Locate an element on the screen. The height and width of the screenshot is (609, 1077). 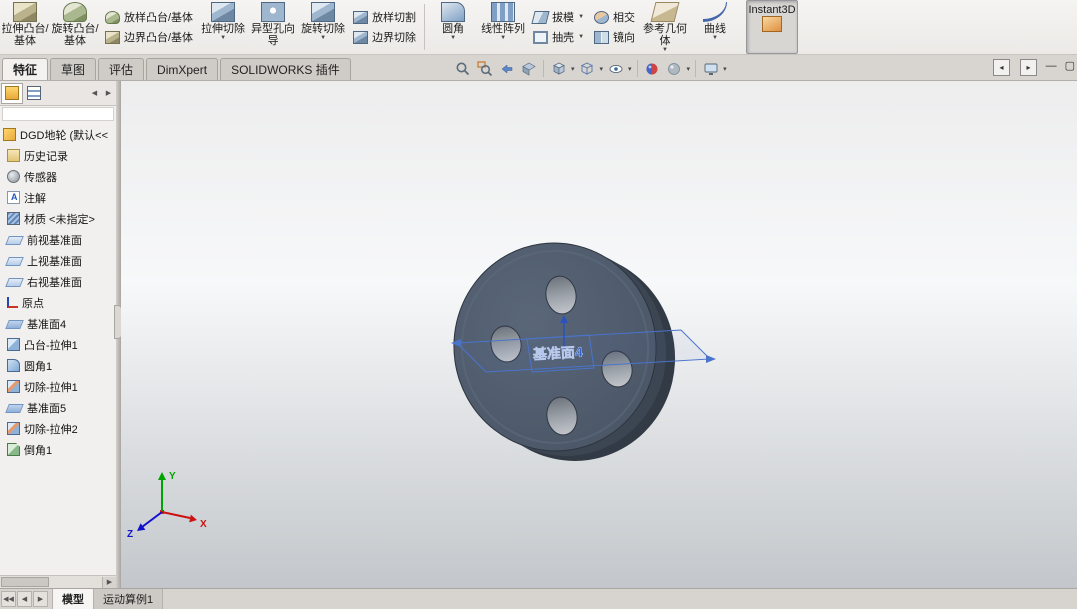
revolved-boss-button: 旋转凸台/基体 is located at coordinates (75, 27).